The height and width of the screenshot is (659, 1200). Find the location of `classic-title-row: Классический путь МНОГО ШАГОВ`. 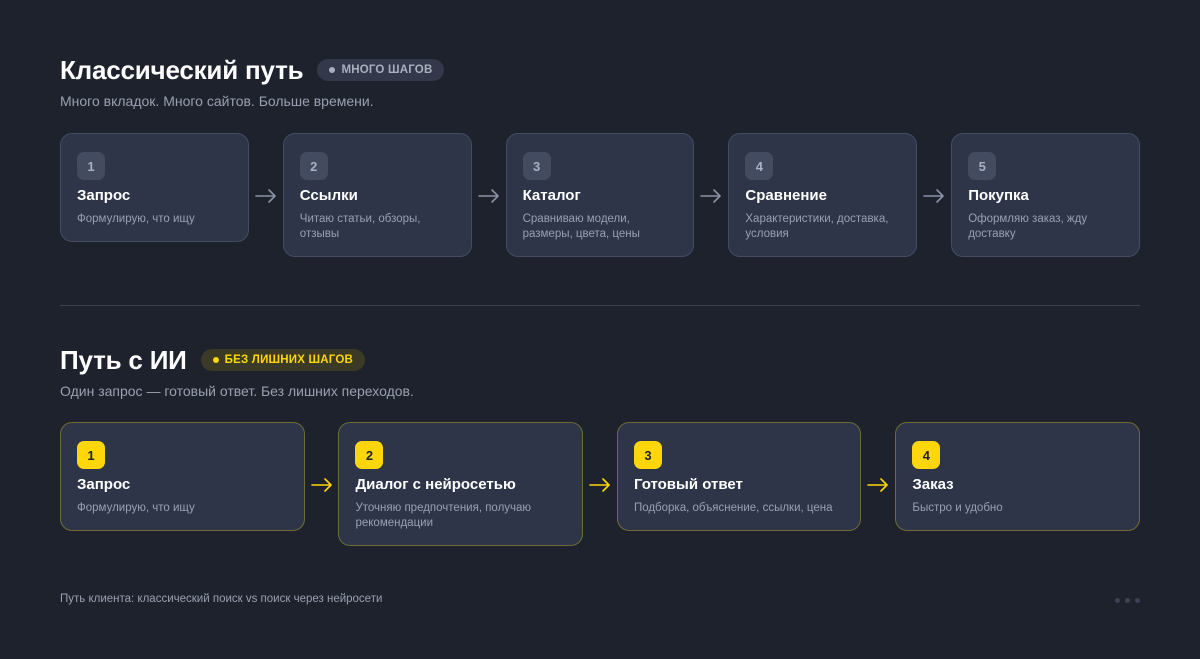

classic-title-row: Классический путь МНОГО ШАГОВ is located at coordinates (600, 70).